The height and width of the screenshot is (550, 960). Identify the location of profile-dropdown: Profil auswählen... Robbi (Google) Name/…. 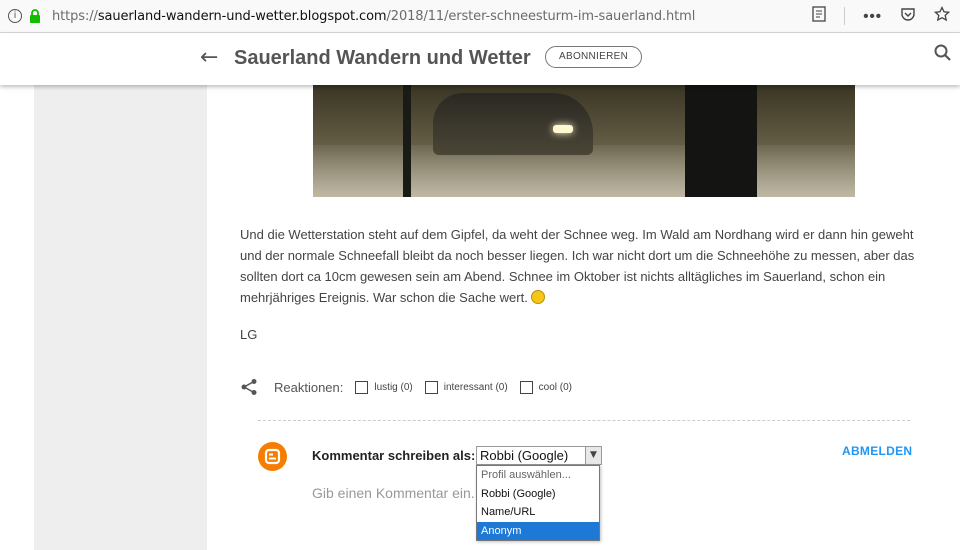
(538, 503).